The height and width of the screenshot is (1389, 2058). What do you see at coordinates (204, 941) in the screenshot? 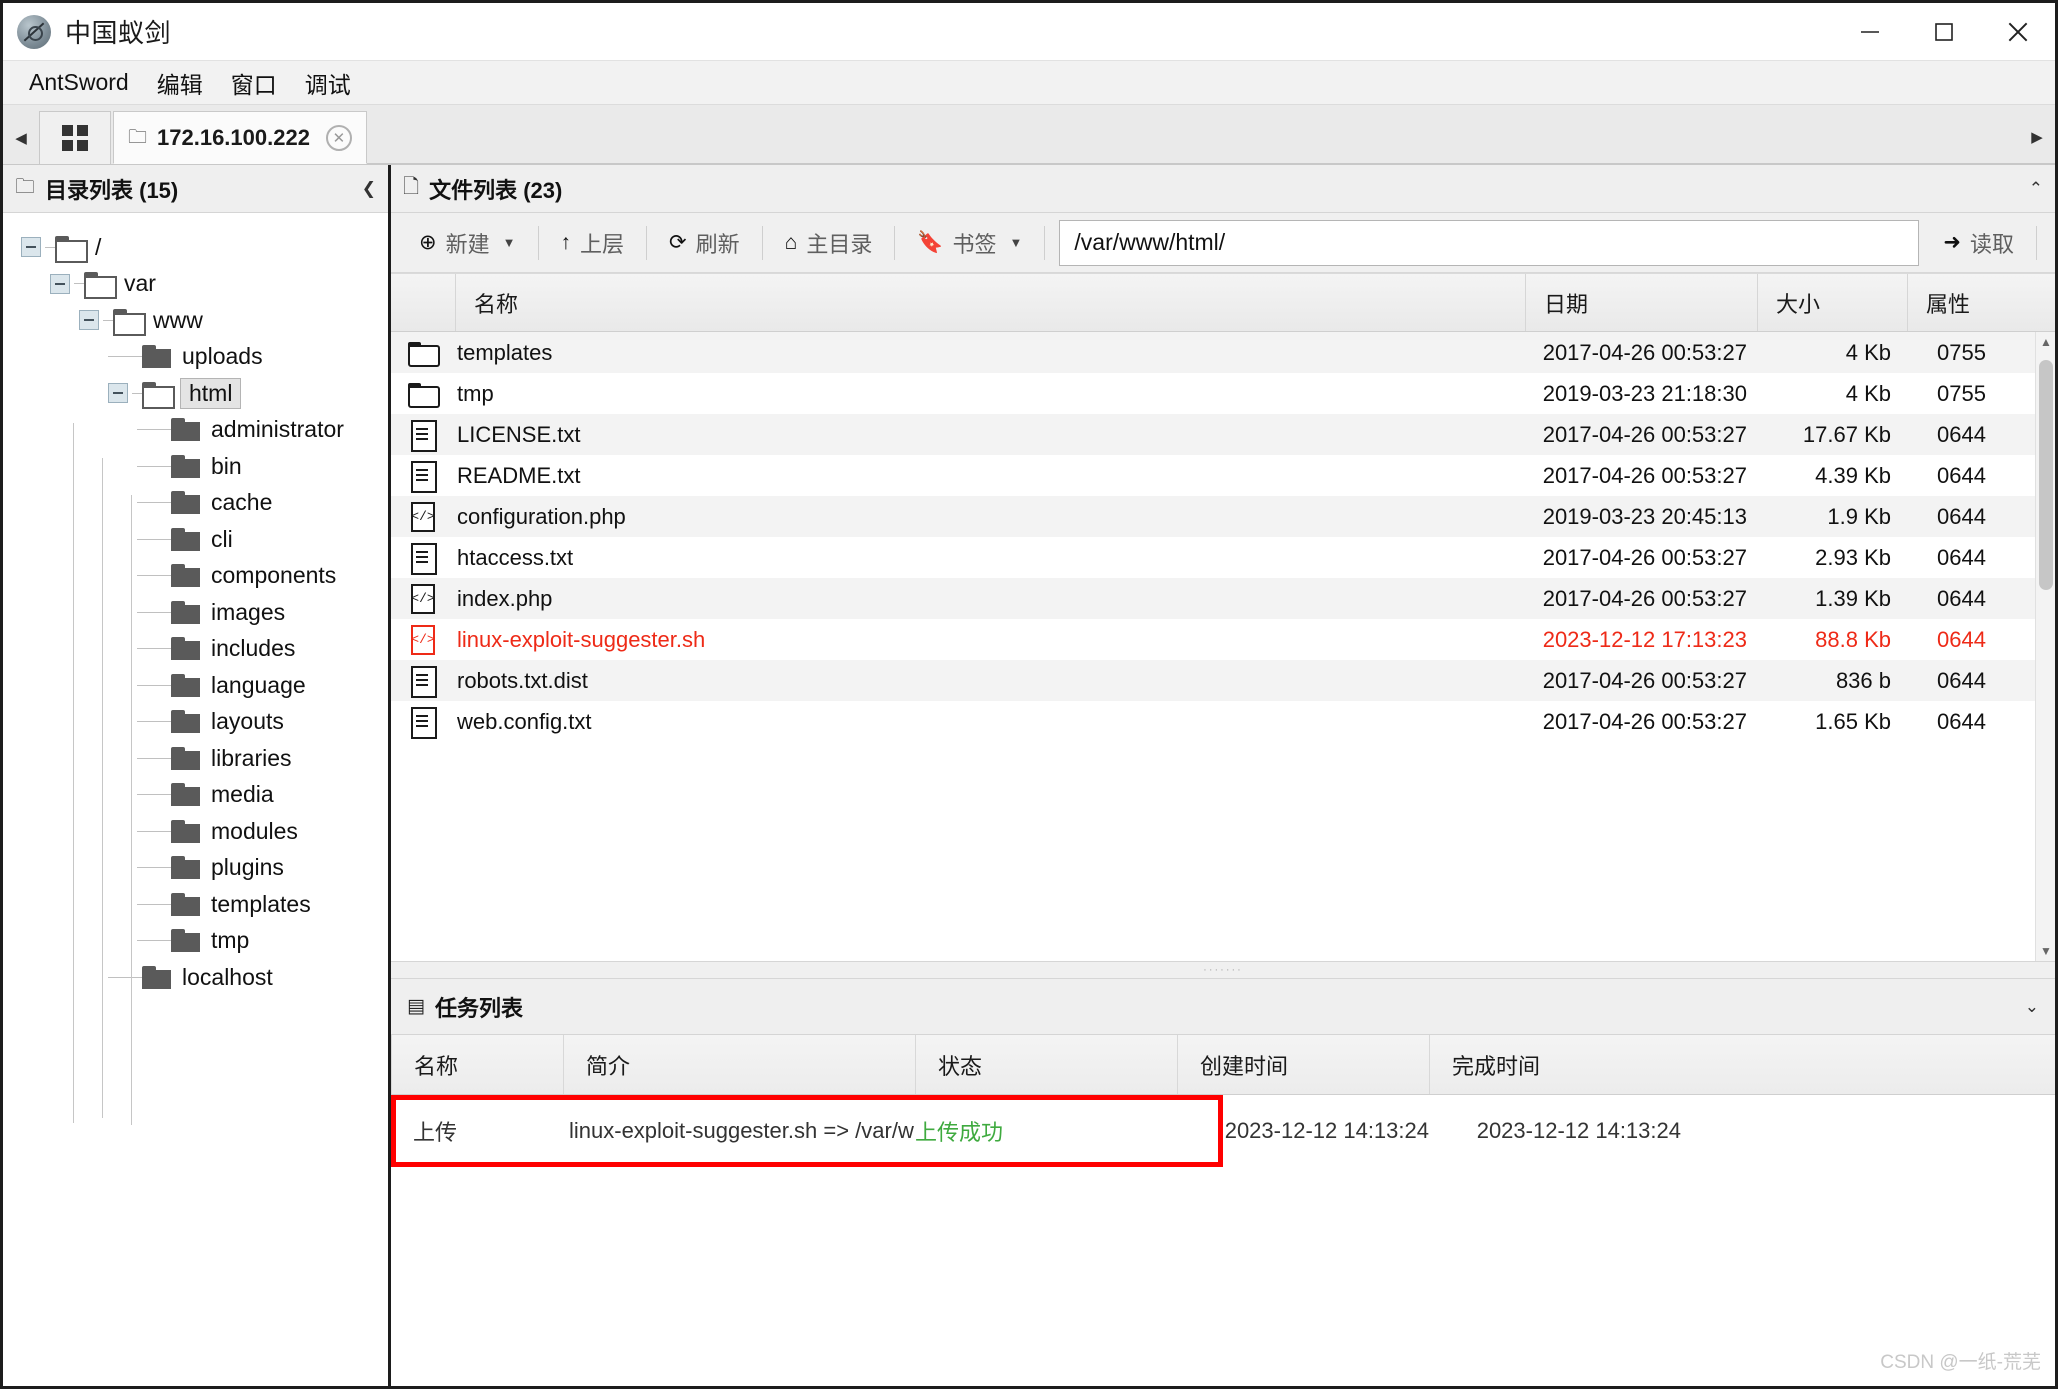
I see `tree-item-tmp: tmp` at bounding box center [204, 941].